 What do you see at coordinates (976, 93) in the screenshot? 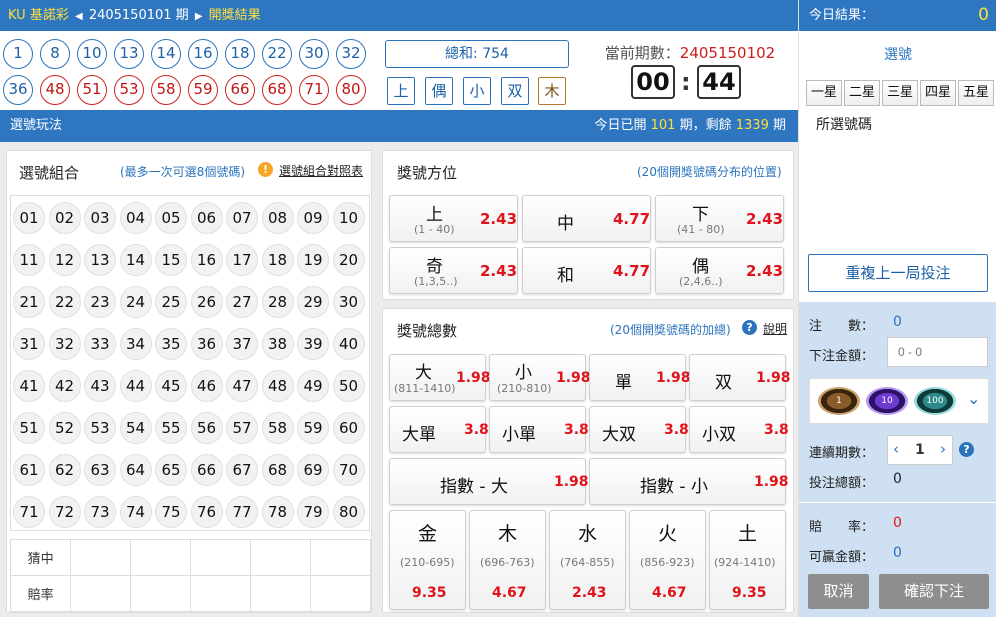
I see `tab-five-star: 五星` at bounding box center [976, 93].